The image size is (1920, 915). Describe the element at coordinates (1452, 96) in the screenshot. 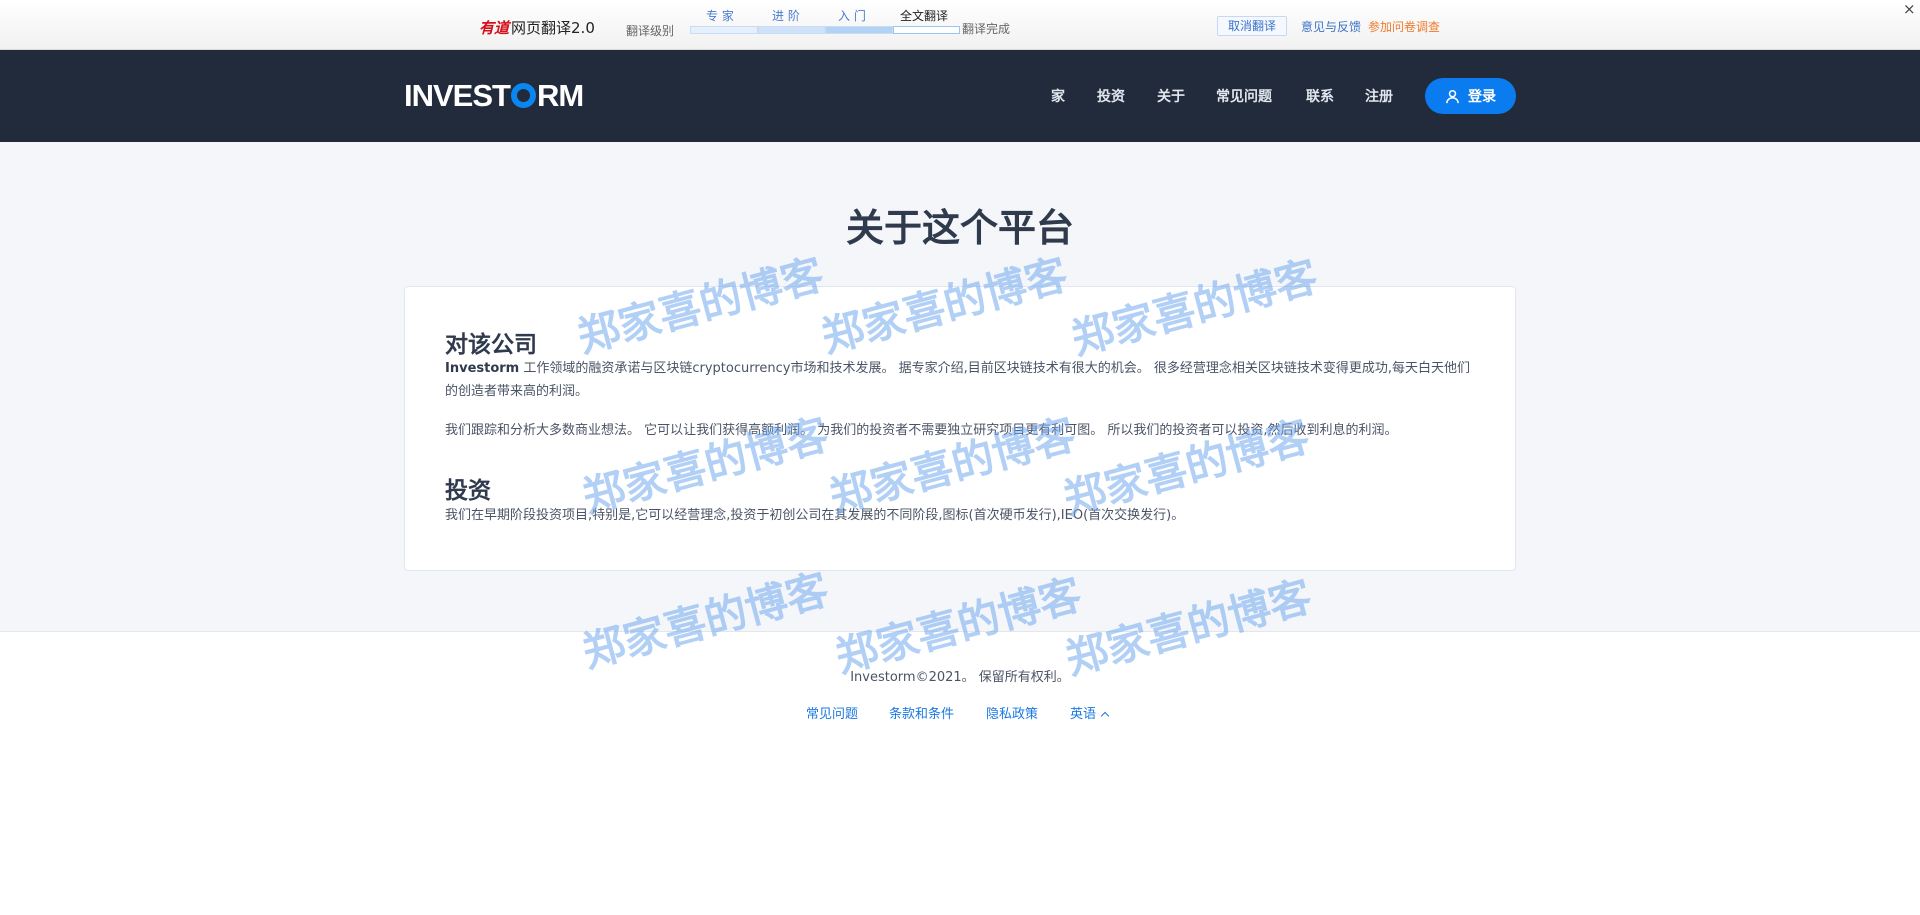

I see `user-icon` at that location.